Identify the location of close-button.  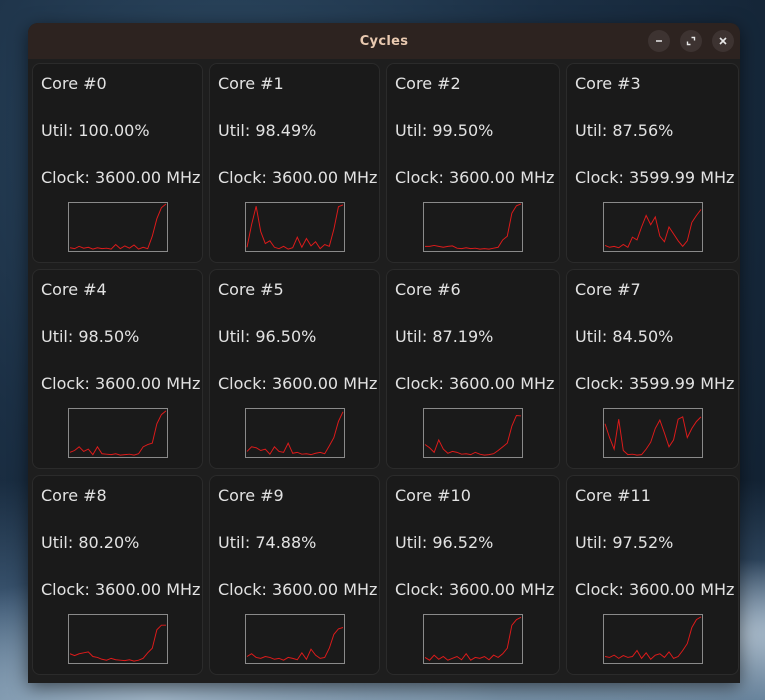
(723, 41).